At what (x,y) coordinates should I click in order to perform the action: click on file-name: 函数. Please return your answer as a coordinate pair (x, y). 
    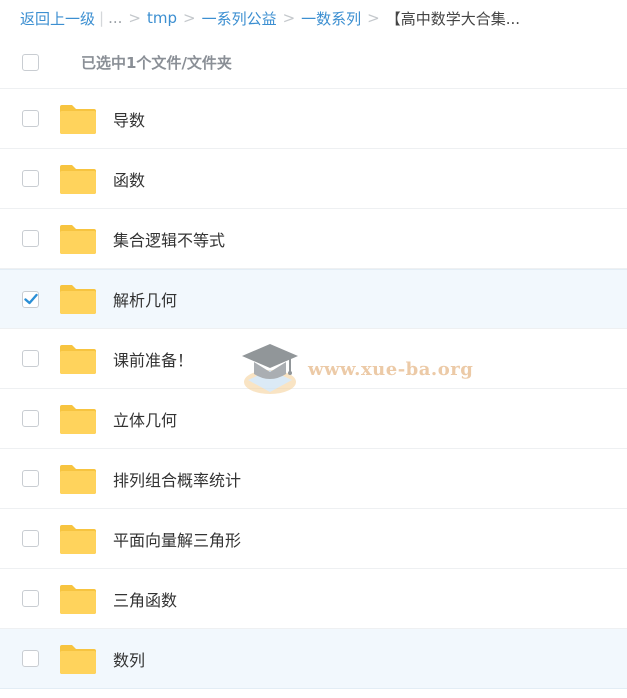
    Looking at the image, I should click on (129, 179).